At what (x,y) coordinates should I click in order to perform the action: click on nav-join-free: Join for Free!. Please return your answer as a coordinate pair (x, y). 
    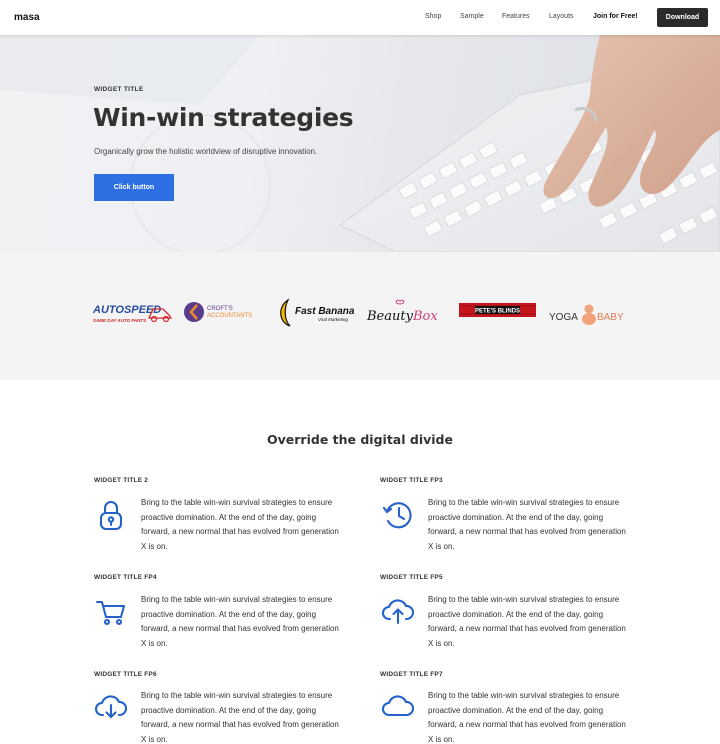
    Looking at the image, I should click on (615, 16).